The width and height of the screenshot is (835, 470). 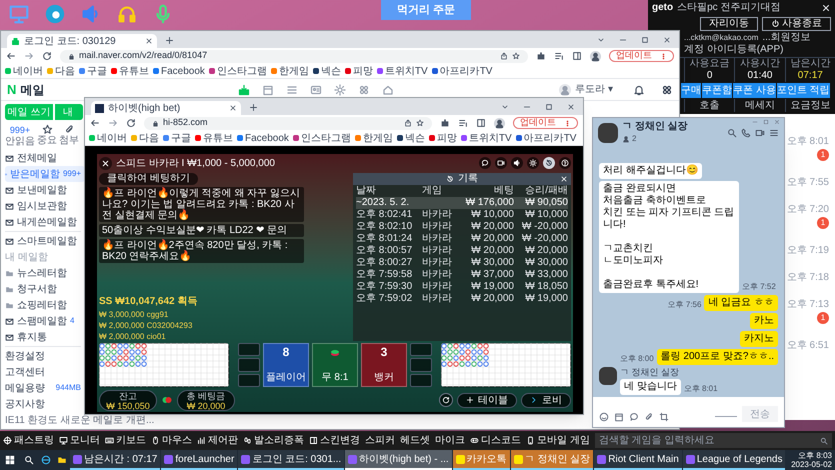 I want to click on emoji-icon, so click(x=604, y=417).